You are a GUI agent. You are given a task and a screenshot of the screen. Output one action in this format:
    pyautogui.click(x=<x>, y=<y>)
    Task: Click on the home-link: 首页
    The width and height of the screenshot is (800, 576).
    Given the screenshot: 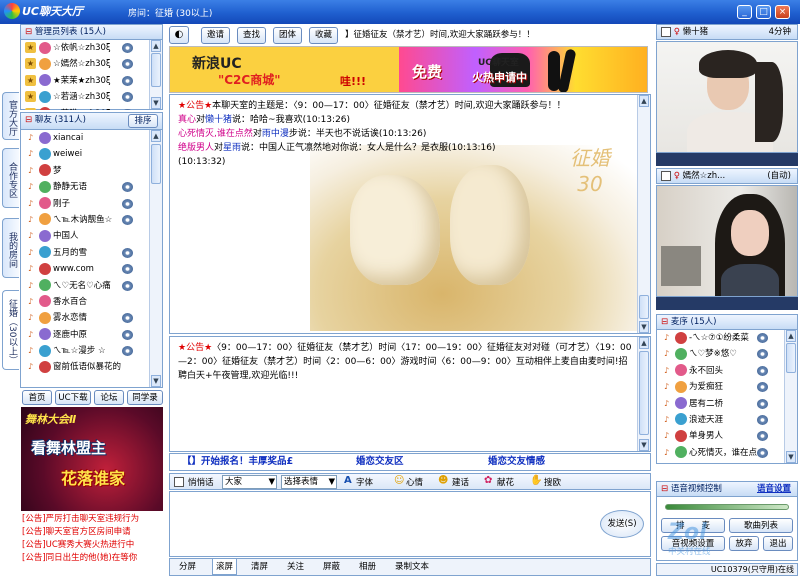 What is the action you would take?
    pyautogui.click(x=37, y=397)
    